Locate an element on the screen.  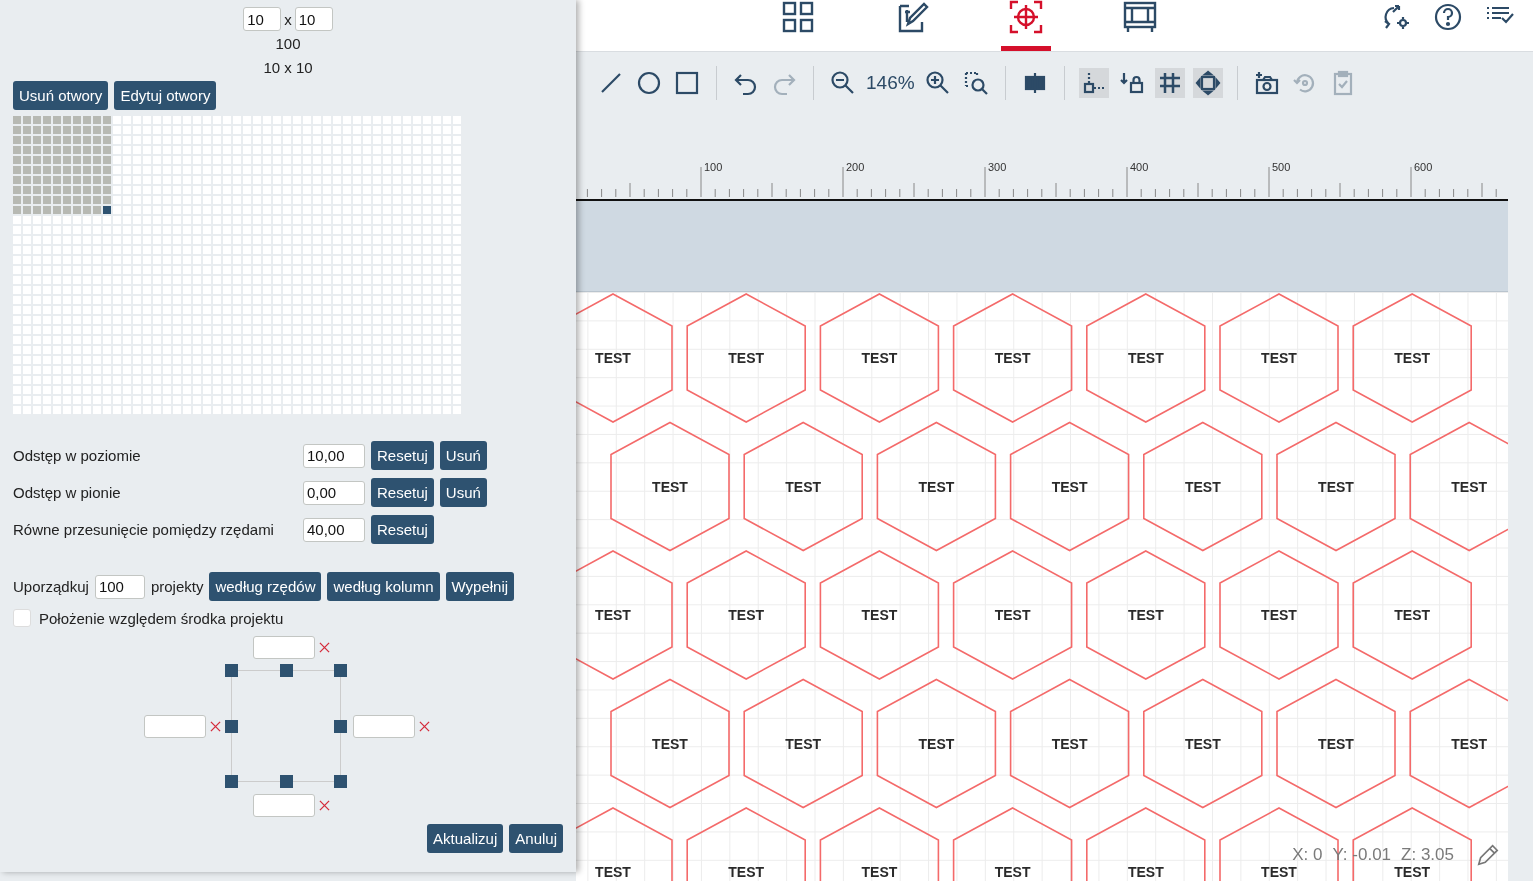
spacing-field: 40,00 is located at coordinates (334, 529).